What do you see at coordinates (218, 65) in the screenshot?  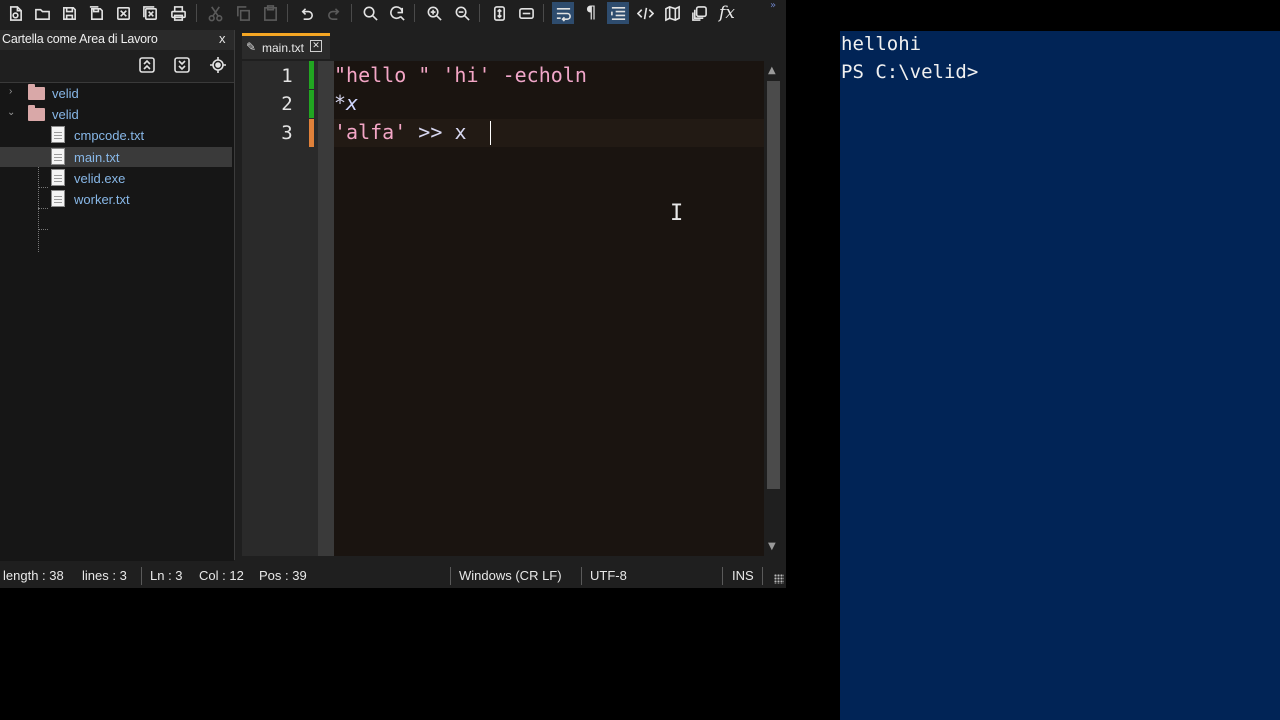 I see `locate-file-icon` at bounding box center [218, 65].